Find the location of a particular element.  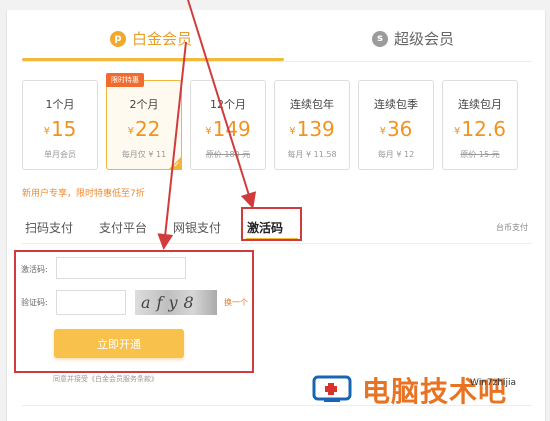

tab-super: s 超级会员 is located at coordinates (413, 38).